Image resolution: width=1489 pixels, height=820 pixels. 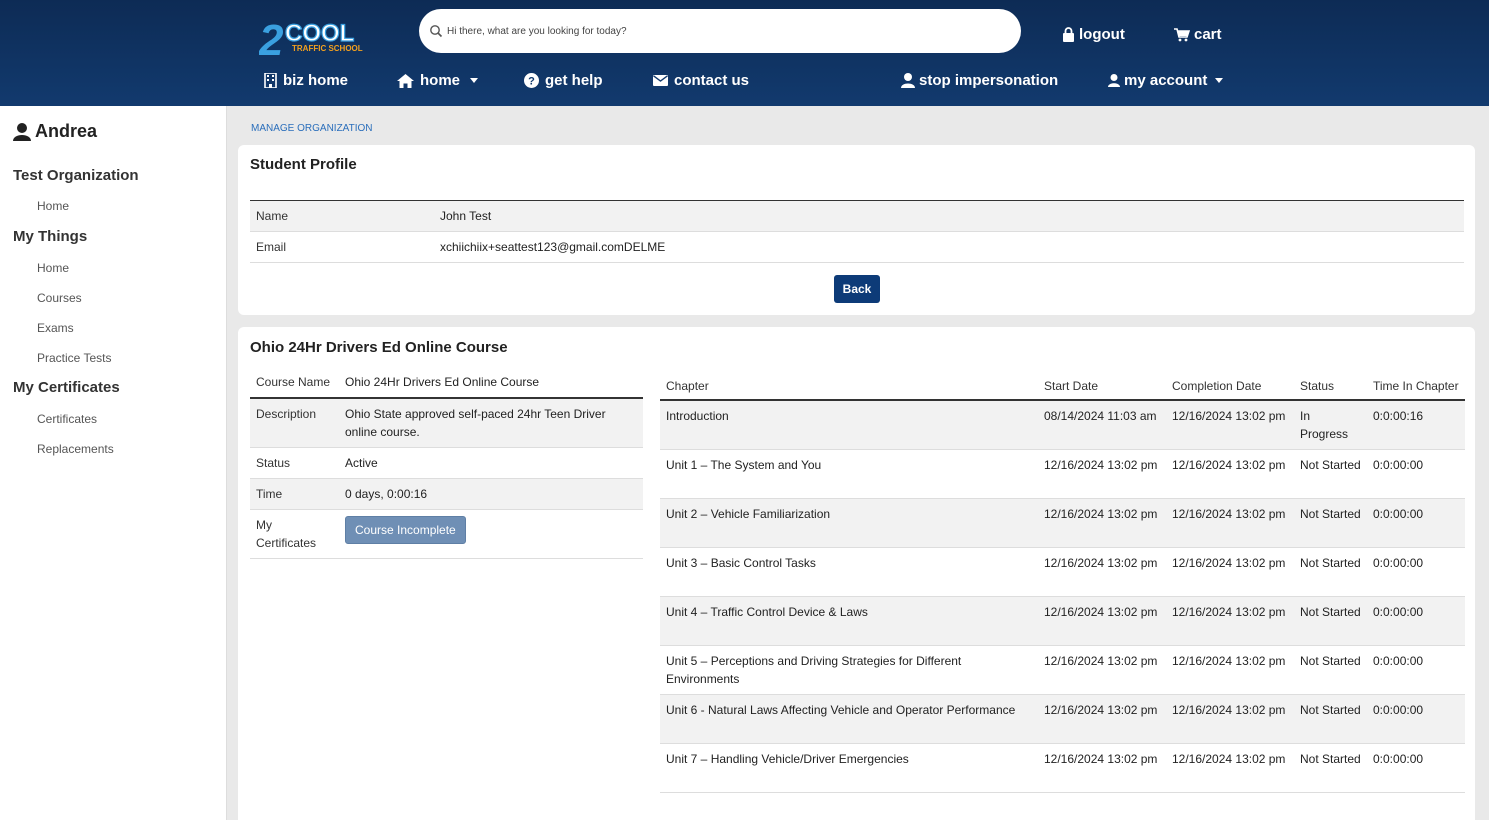 I want to click on status-value: Active, so click(x=491, y=463).